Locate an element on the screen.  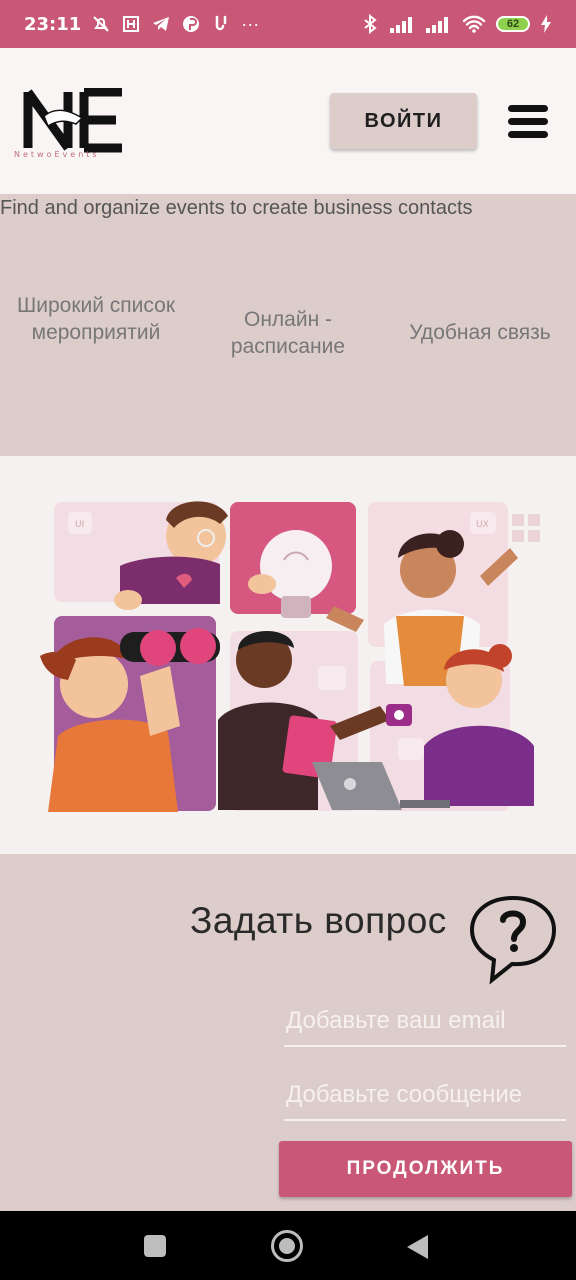
ask-question-title: Задать вопрос is located at coordinates (318, 920).